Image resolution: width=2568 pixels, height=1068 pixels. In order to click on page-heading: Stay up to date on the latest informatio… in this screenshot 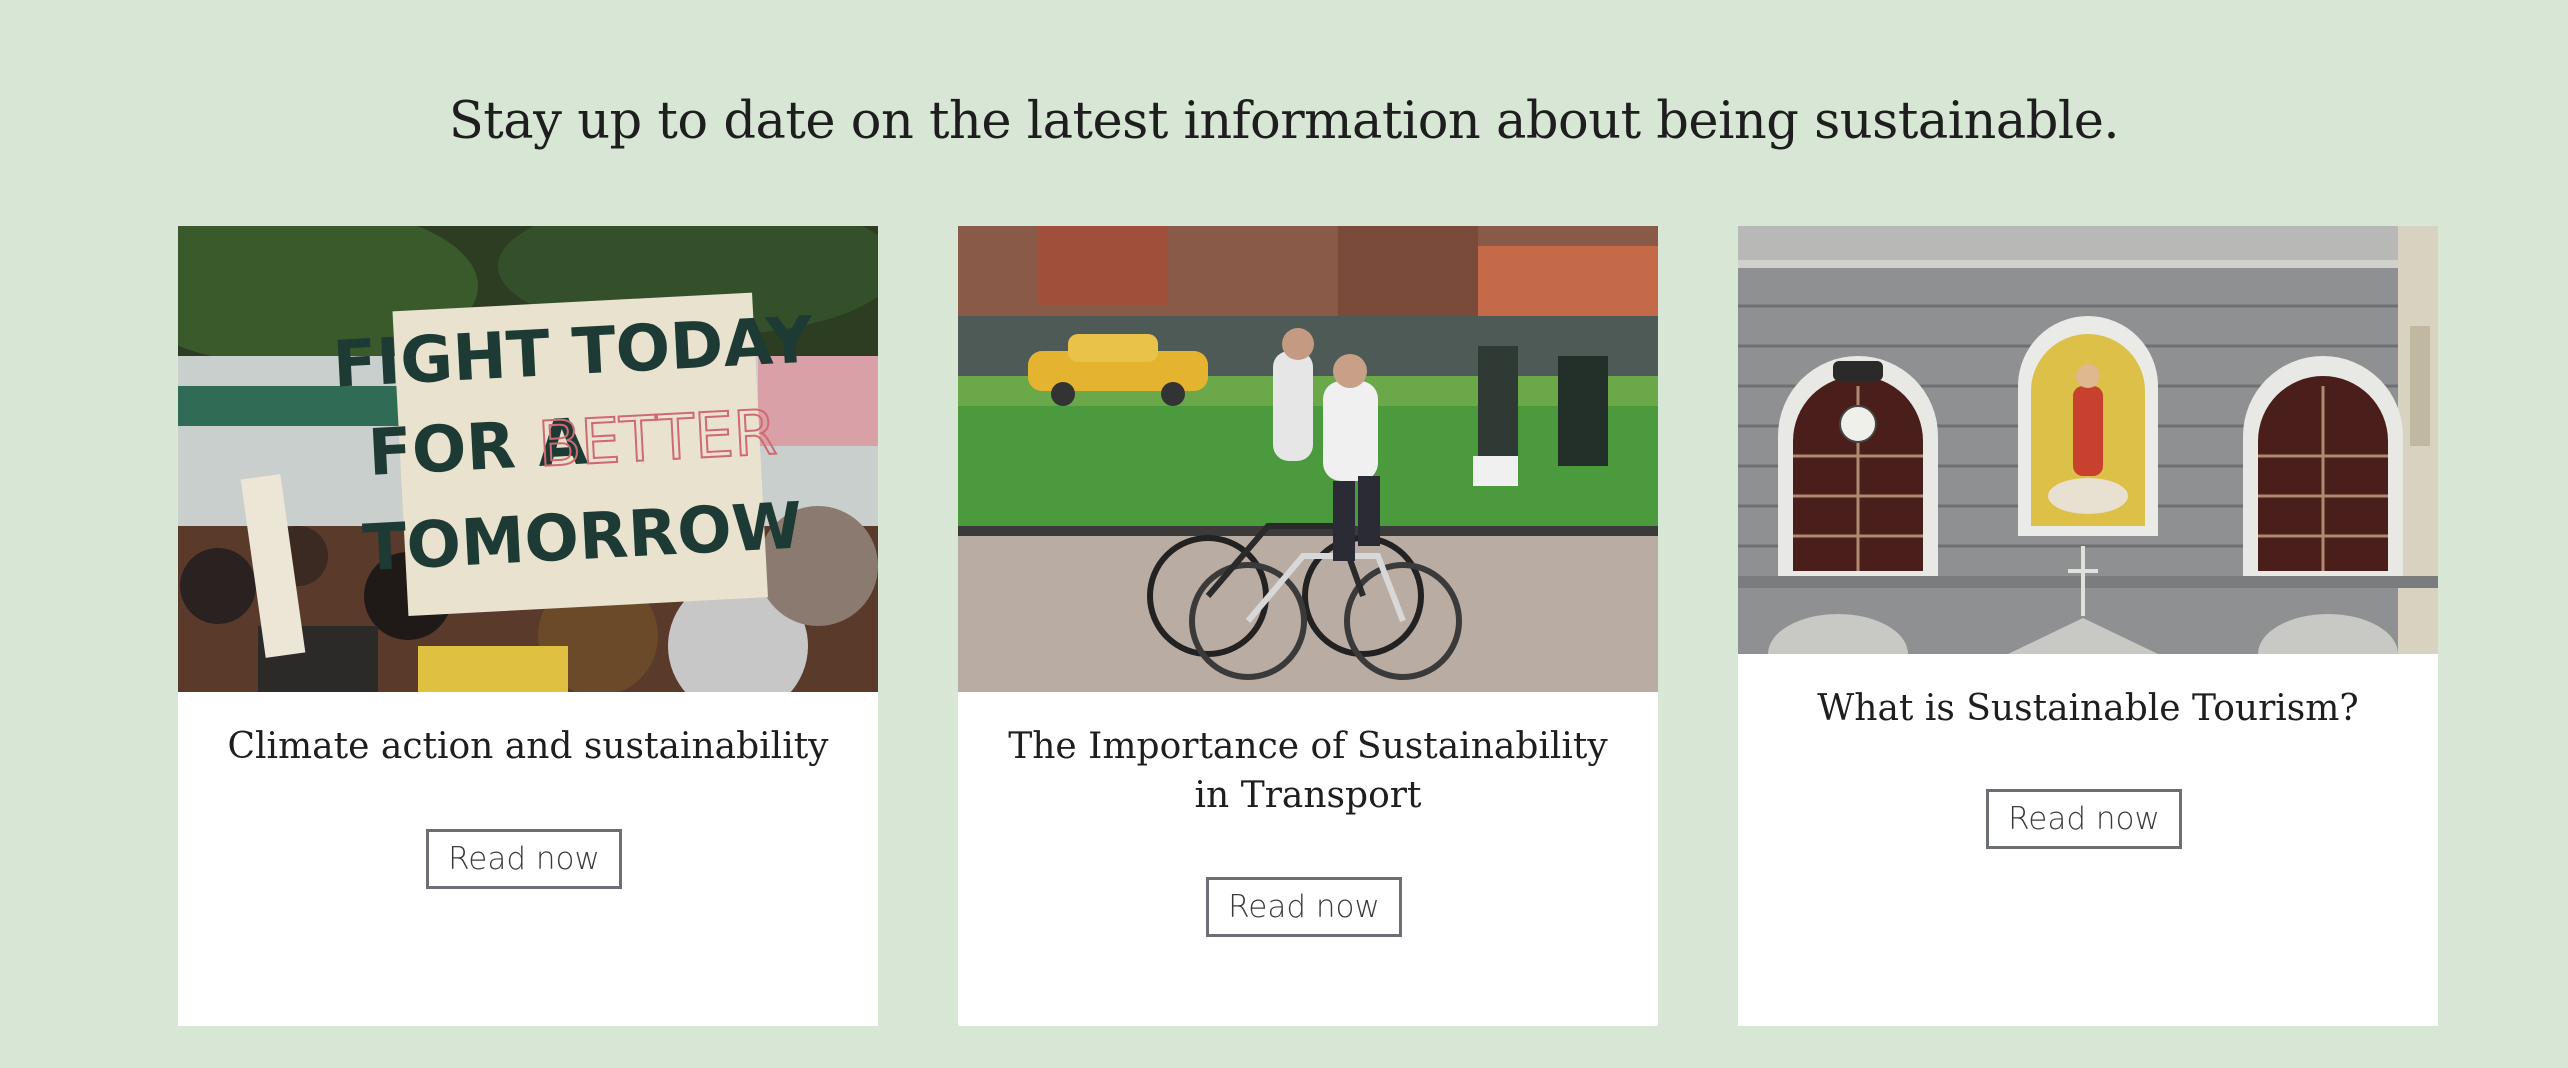, I will do `click(1284, 121)`.